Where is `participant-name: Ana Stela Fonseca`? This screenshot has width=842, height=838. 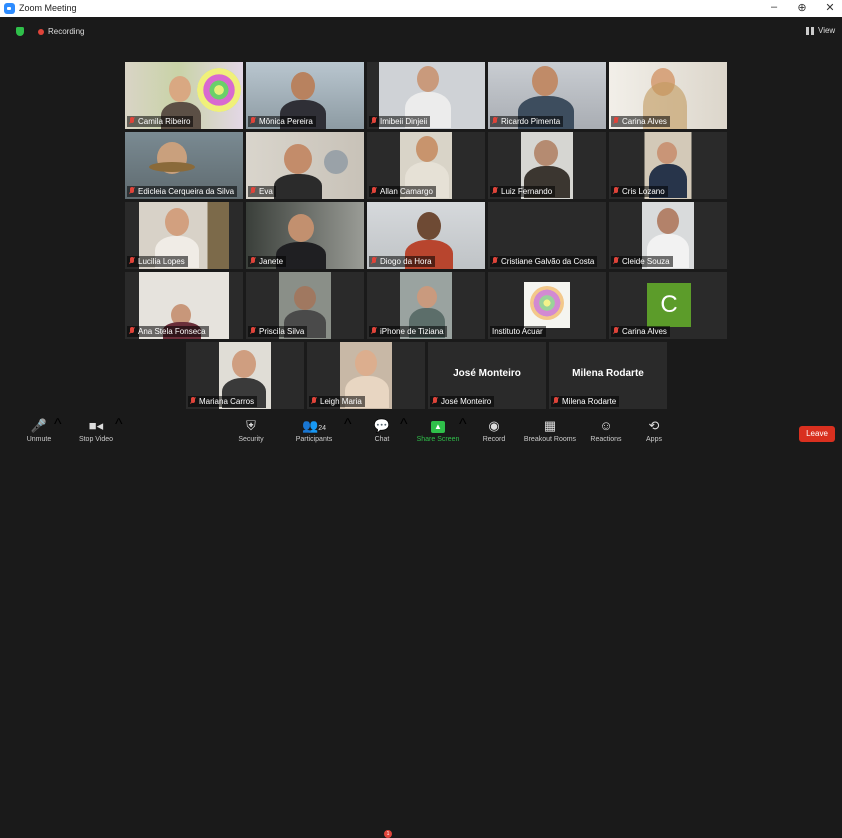 participant-name: Ana Stela Fonseca is located at coordinates (168, 331).